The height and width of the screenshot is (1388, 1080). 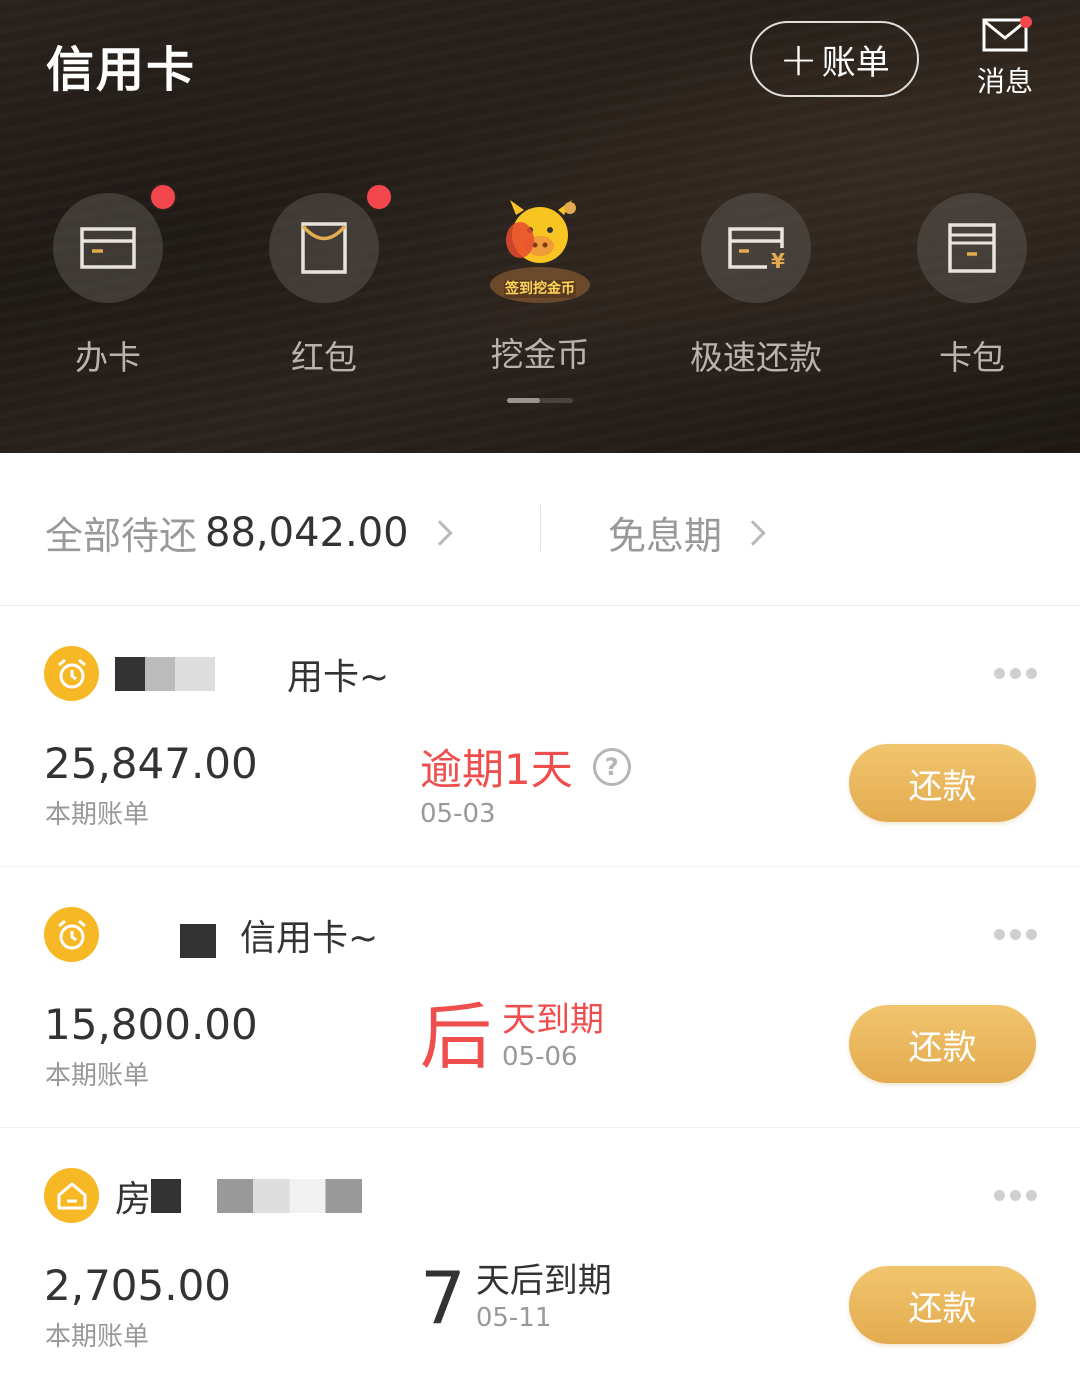 I want to click on due-days: 7, so click(x=443, y=1298).